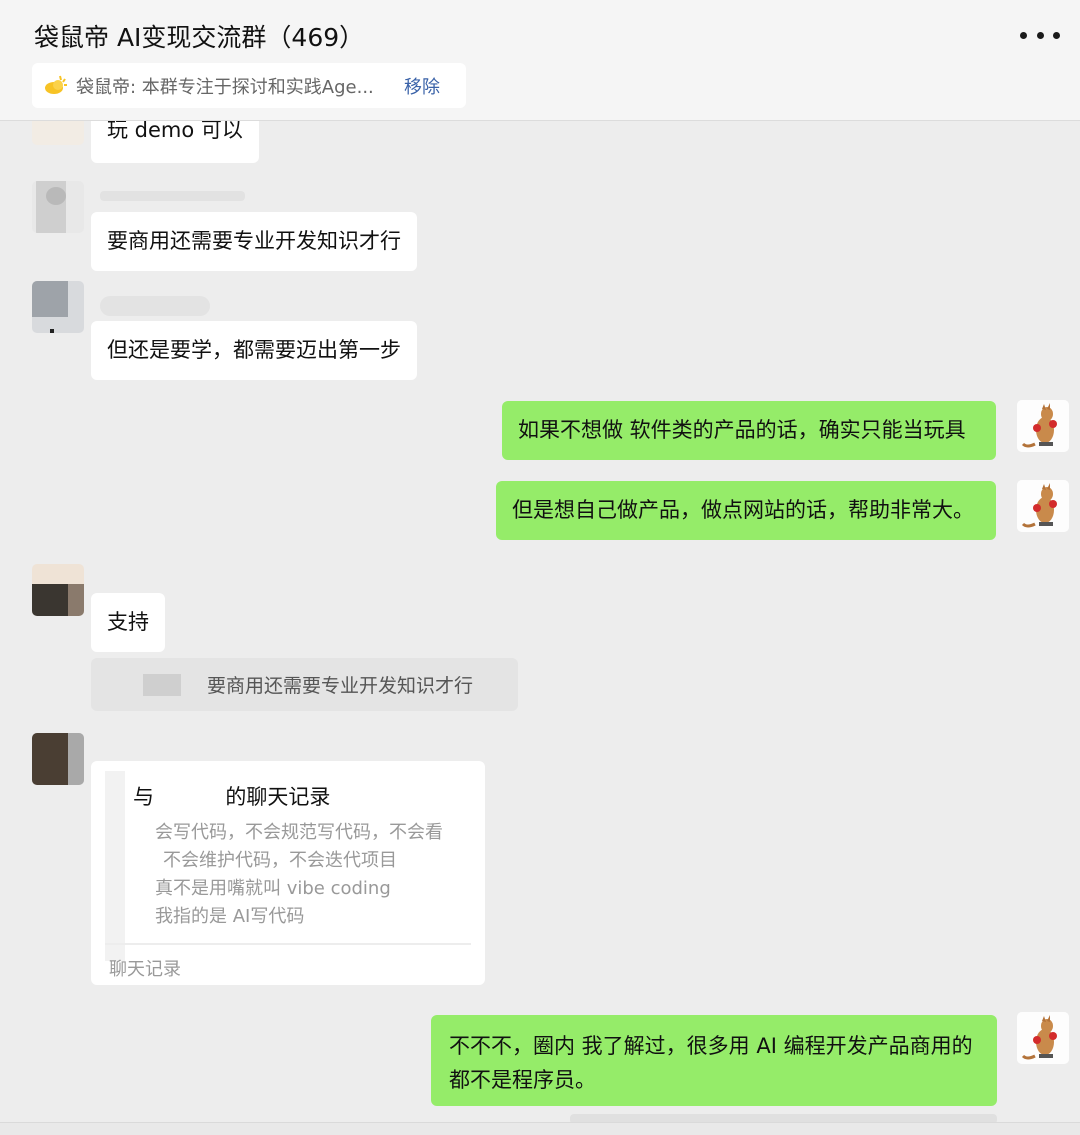 The image size is (1080, 1135). Describe the element at coordinates (340, 686) in the screenshot. I see `quoted-text: 要商用还需要专业开发知识才行` at that location.